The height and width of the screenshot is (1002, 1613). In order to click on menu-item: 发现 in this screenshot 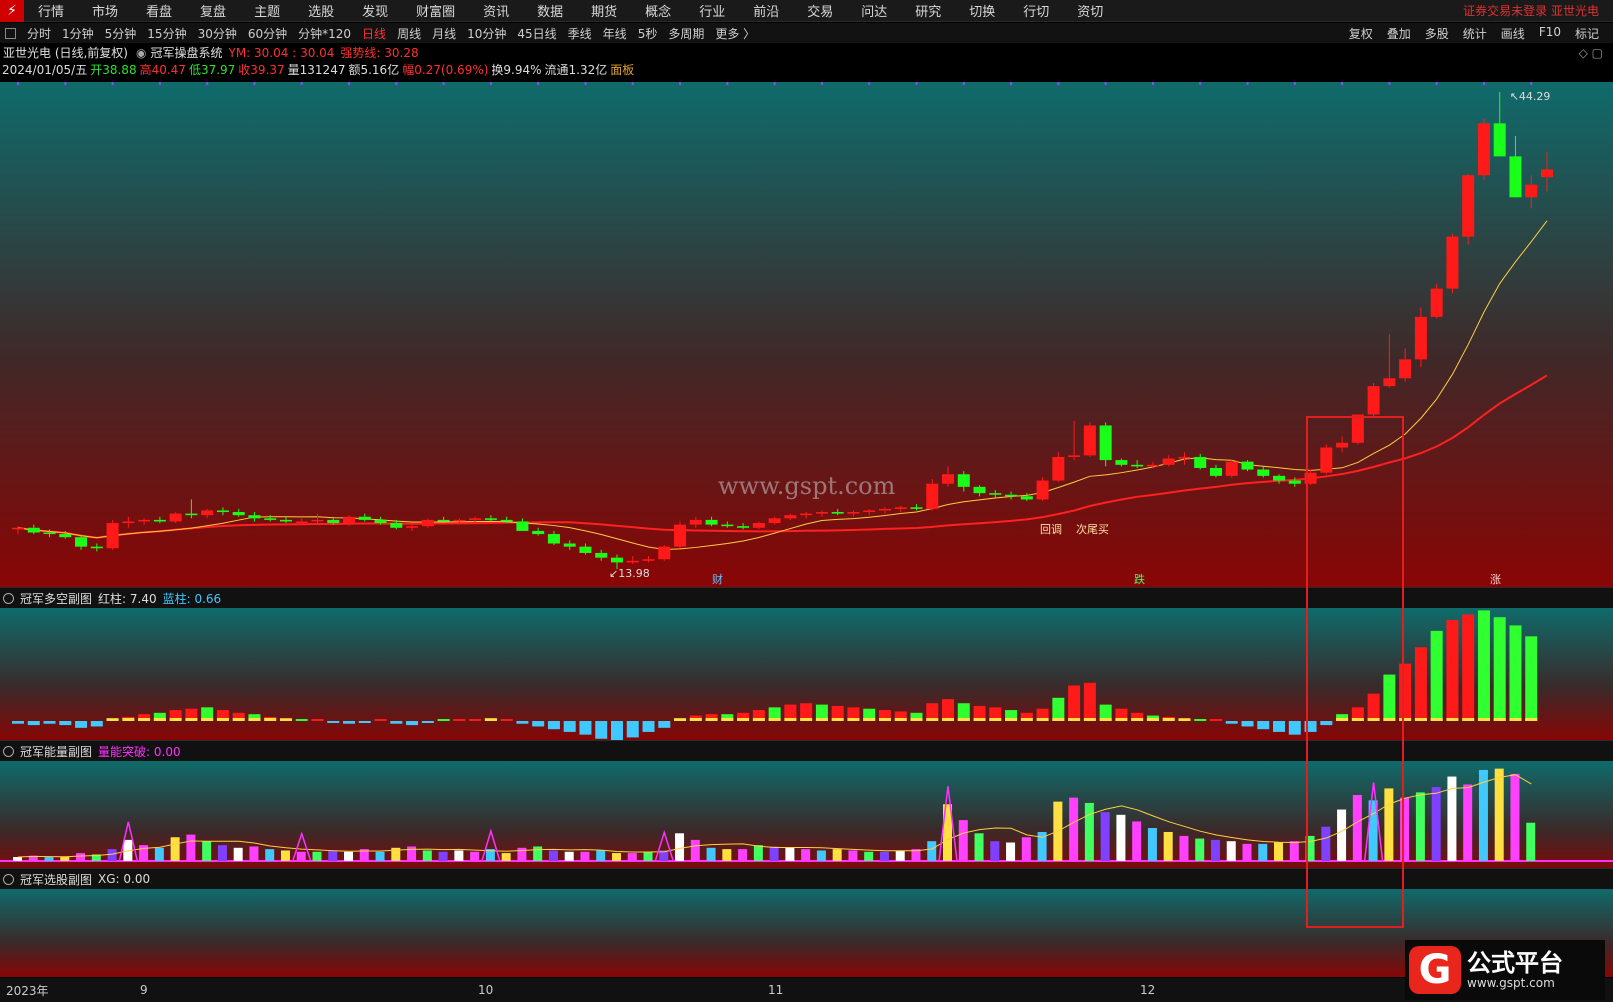, I will do `click(375, 10)`.